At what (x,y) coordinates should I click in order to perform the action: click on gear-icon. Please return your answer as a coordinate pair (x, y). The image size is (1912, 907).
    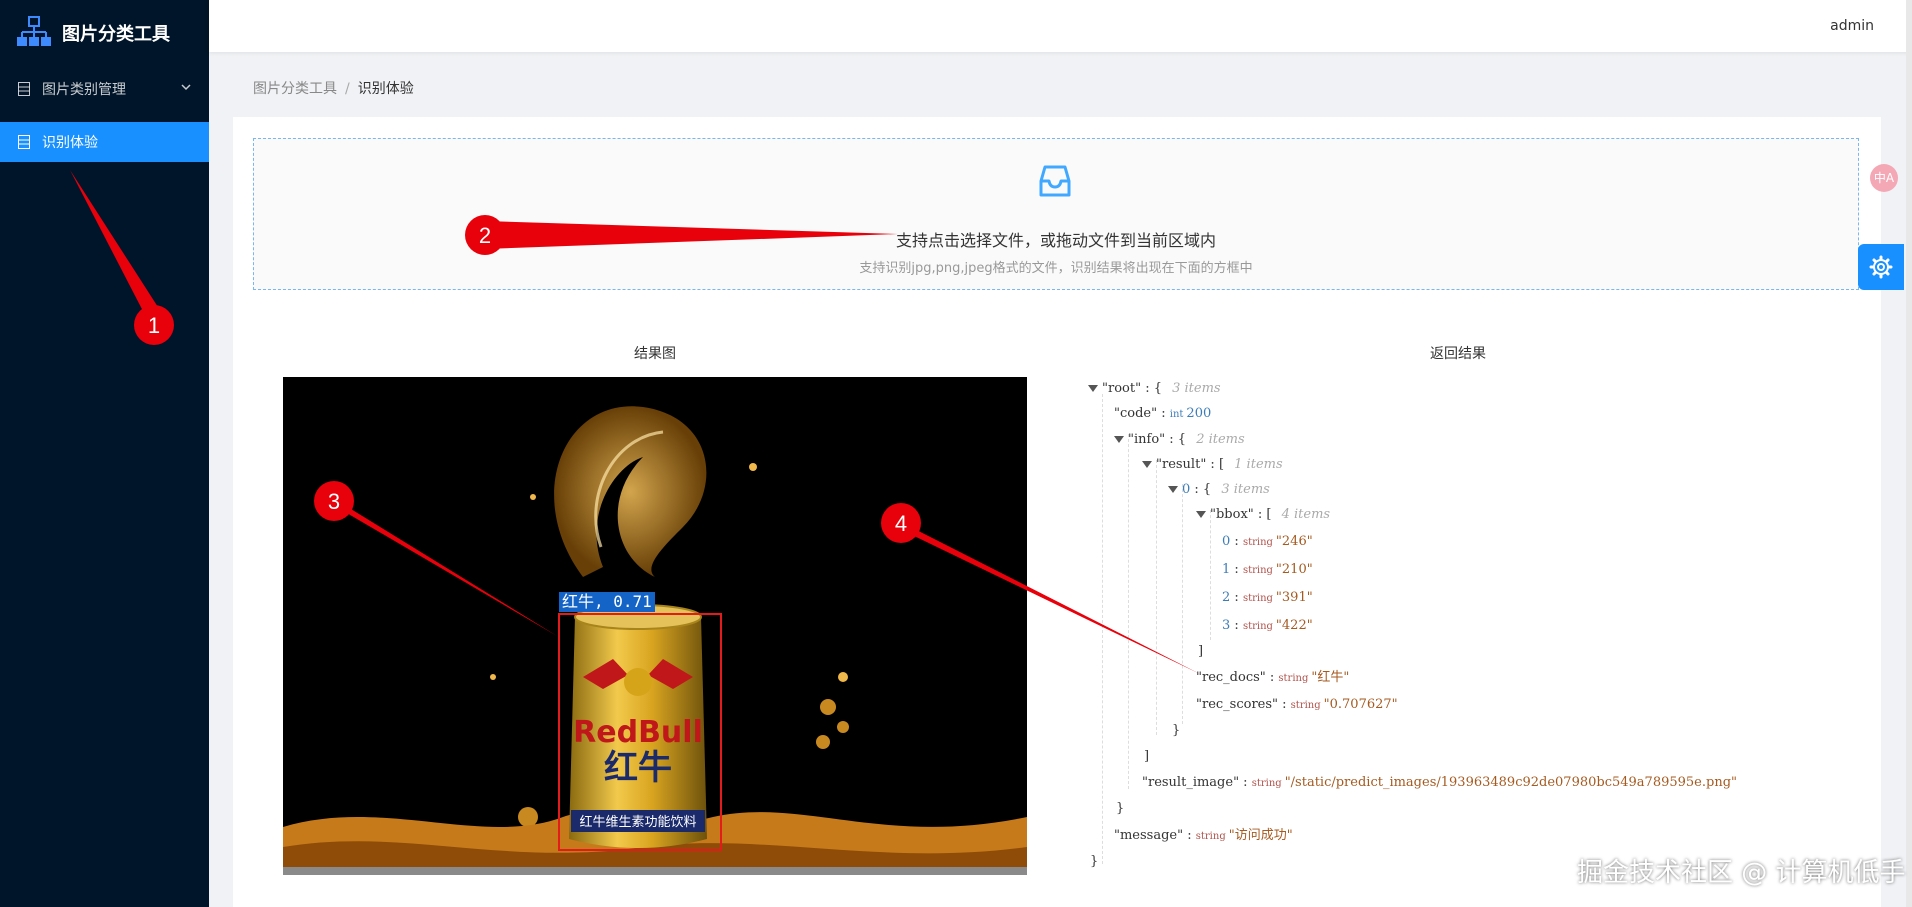
    Looking at the image, I should click on (1881, 267).